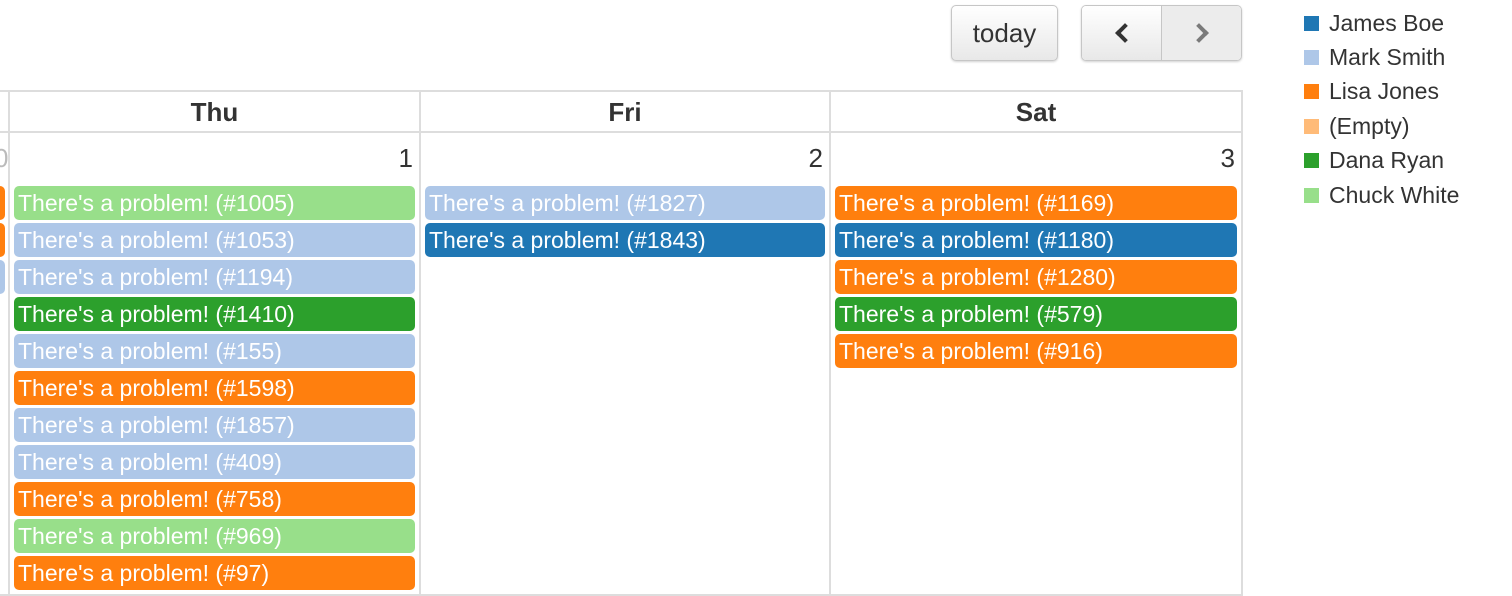 This screenshot has height=596, width=1512. I want to click on calendar-event: There's a problem! (#409), so click(214, 462).